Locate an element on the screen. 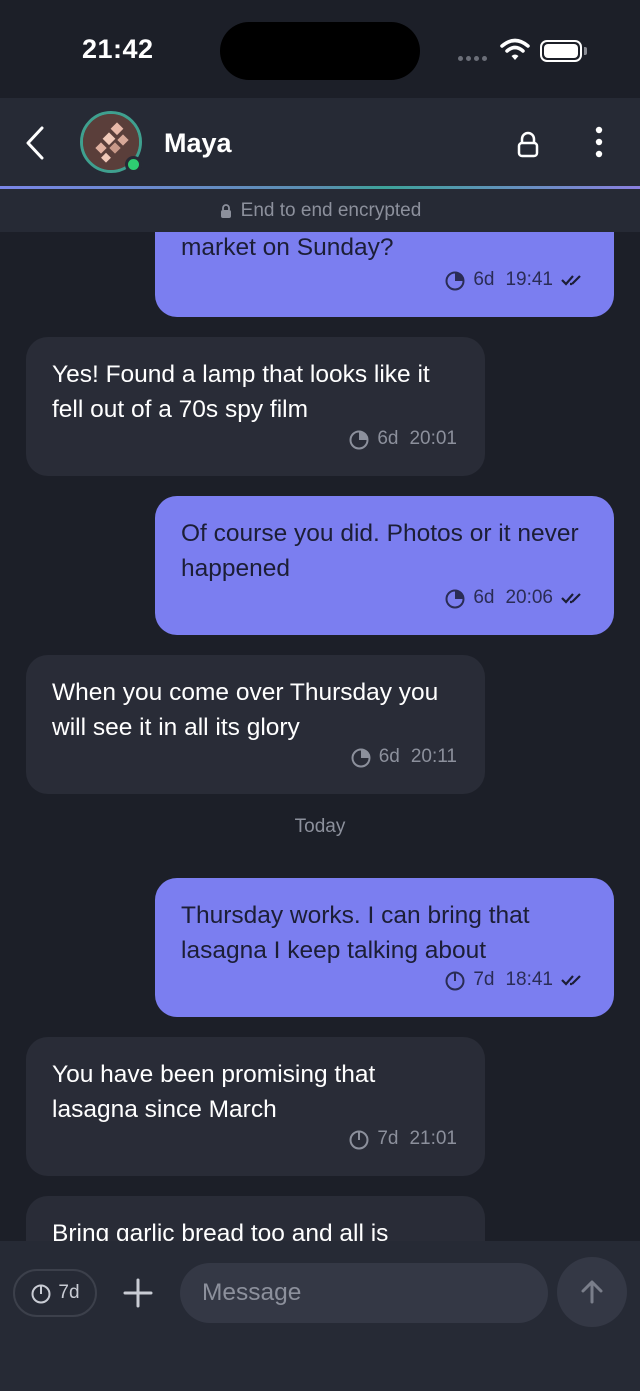 The image size is (640, 1391). message-meta: 7d 18:41 is located at coordinates (515, 979).